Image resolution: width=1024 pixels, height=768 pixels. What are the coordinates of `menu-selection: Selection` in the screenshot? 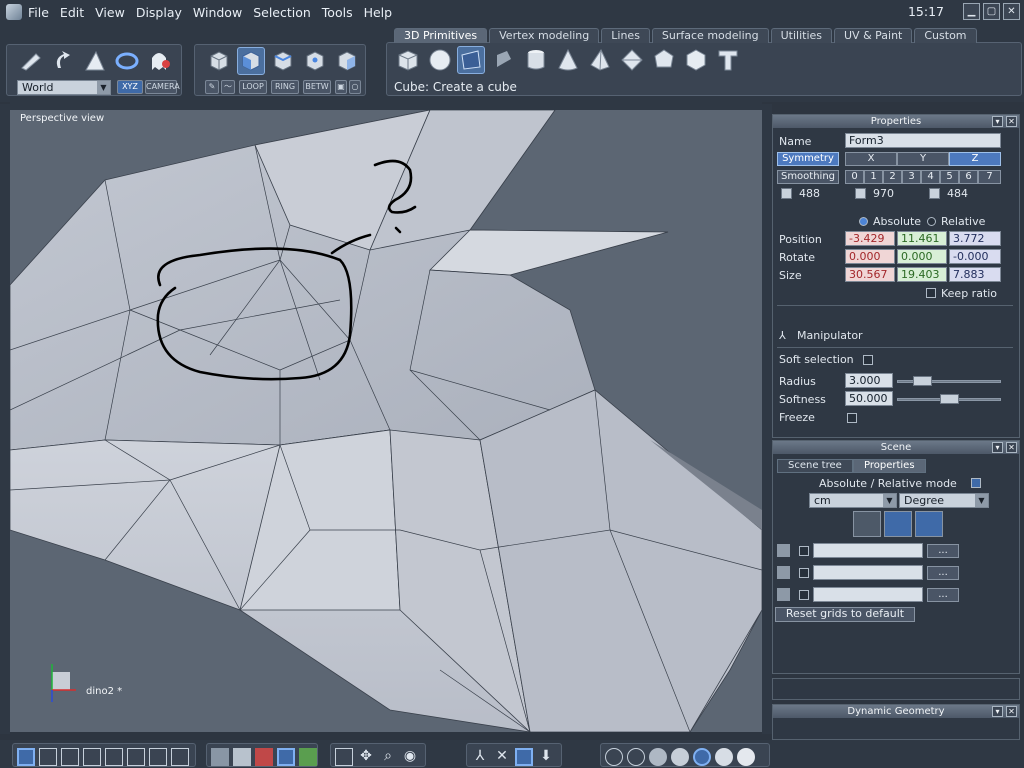 It's located at (282, 12).